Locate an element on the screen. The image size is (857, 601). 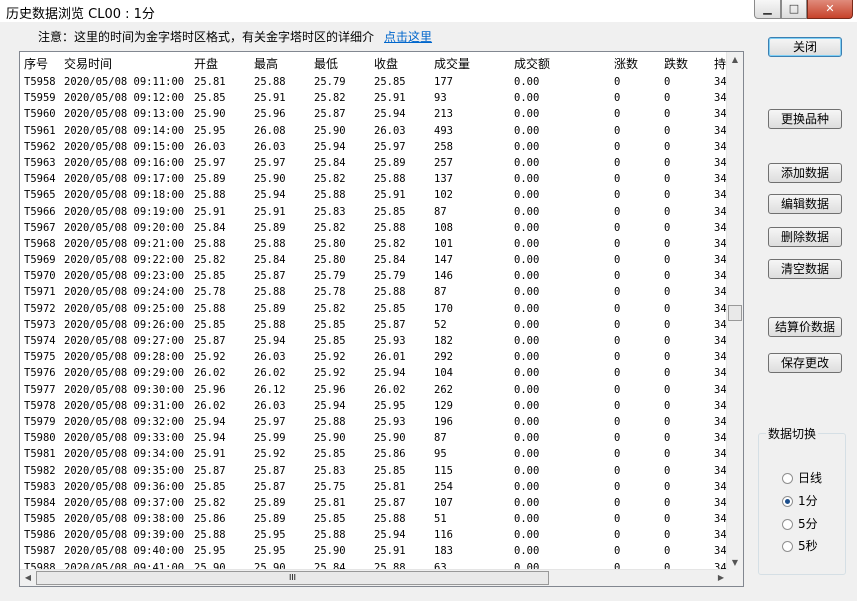
table-cell: 51 is located at coordinates (440, 519).